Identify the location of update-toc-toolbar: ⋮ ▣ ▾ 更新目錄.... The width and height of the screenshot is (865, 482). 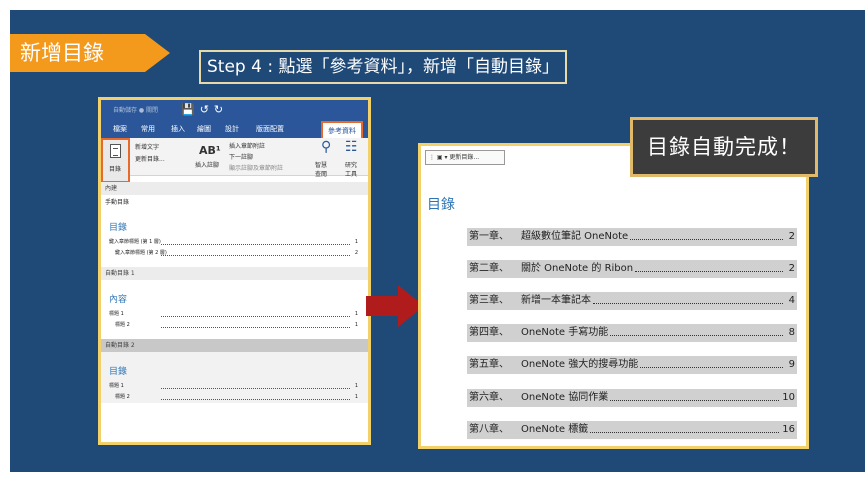
(465, 157).